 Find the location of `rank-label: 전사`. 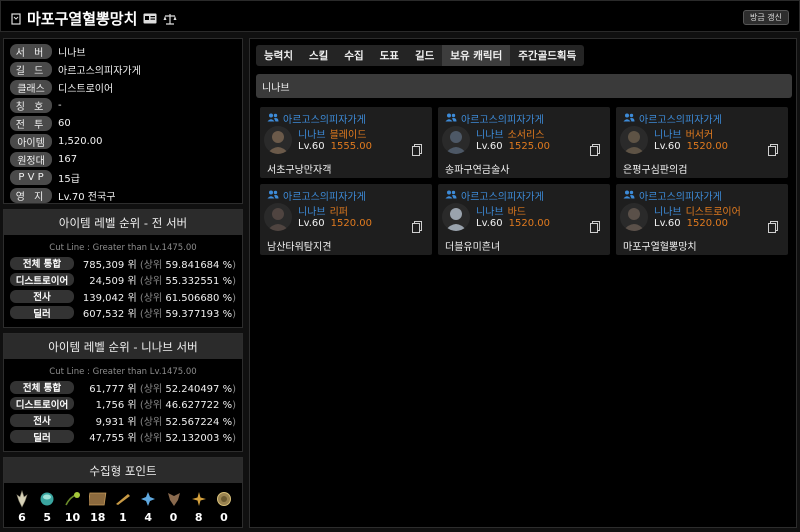

rank-label: 전사 is located at coordinates (42, 420).